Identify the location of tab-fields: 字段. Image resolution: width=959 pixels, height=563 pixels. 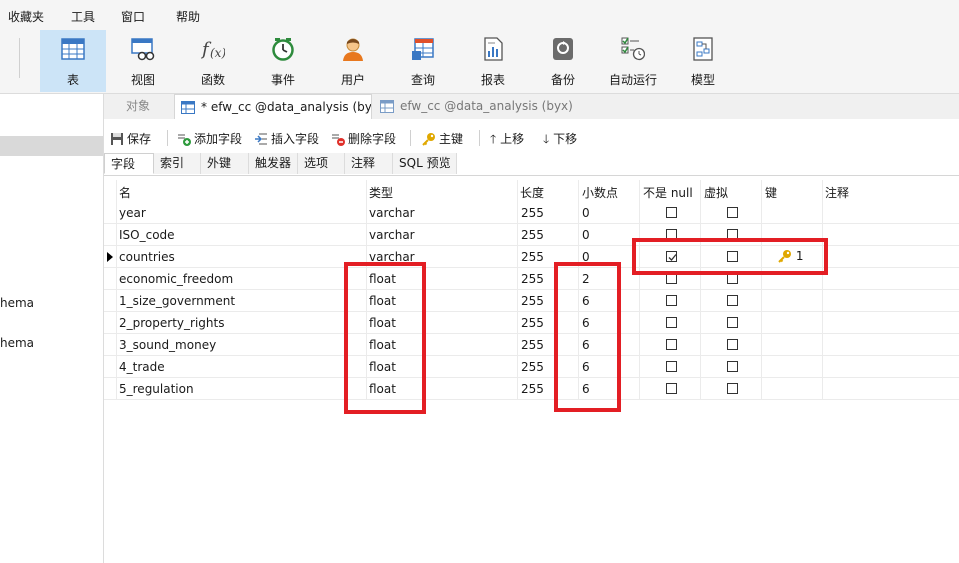
(129, 163).